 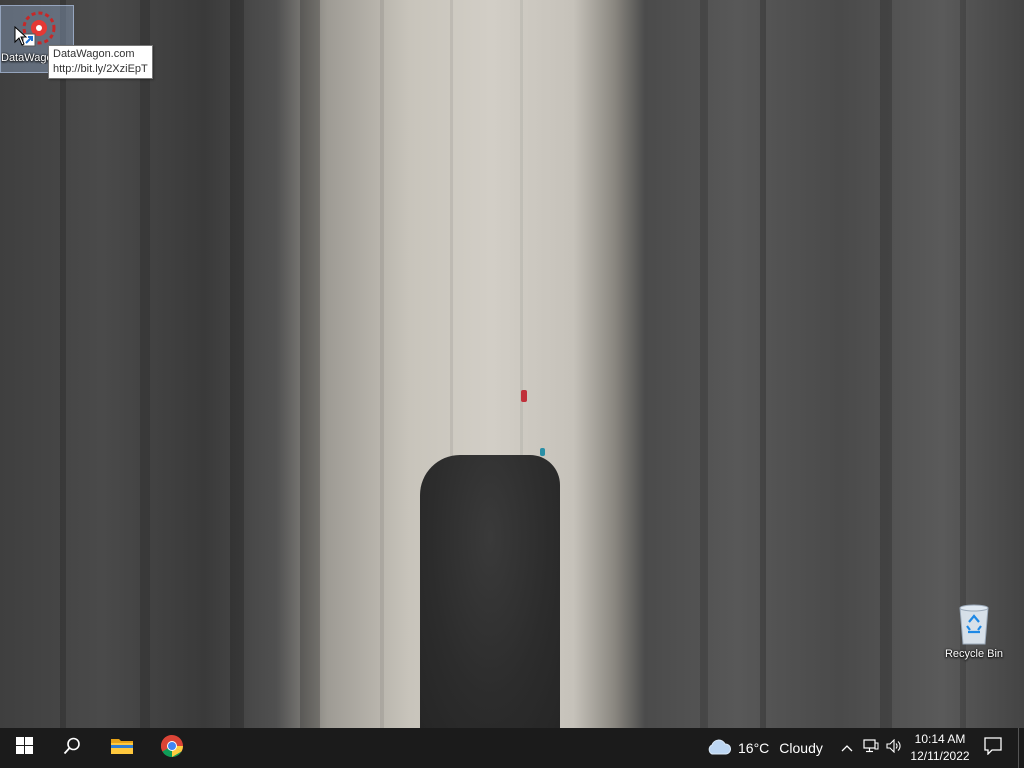 I want to click on weather-widget: 16°C Cloudy, so click(x=764, y=748).